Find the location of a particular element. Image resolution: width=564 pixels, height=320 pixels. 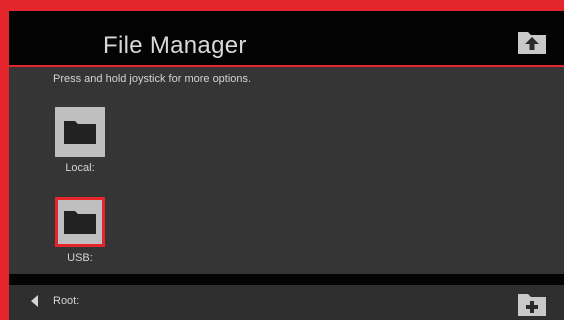

folder-label: USB: is located at coordinates (80, 258).